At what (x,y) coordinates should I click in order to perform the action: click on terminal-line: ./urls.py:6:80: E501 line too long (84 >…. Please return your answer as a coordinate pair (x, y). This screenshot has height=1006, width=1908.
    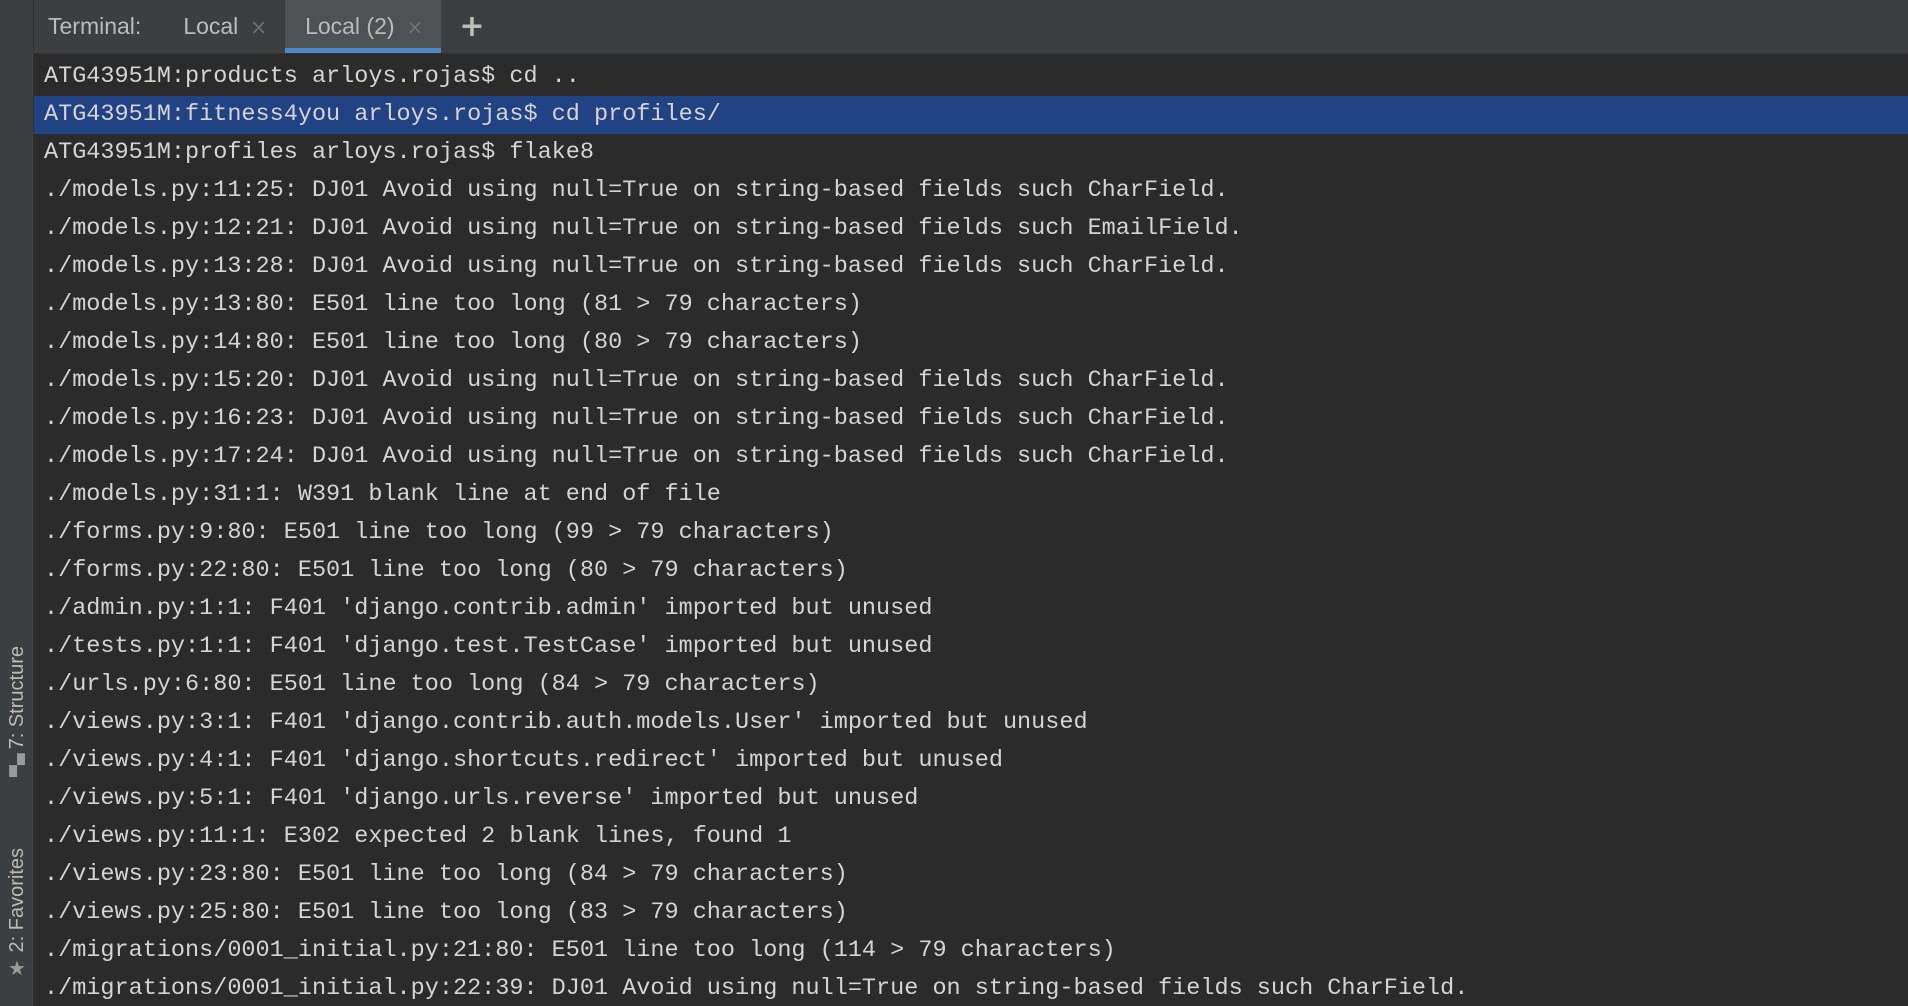
    Looking at the image, I should click on (432, 684).